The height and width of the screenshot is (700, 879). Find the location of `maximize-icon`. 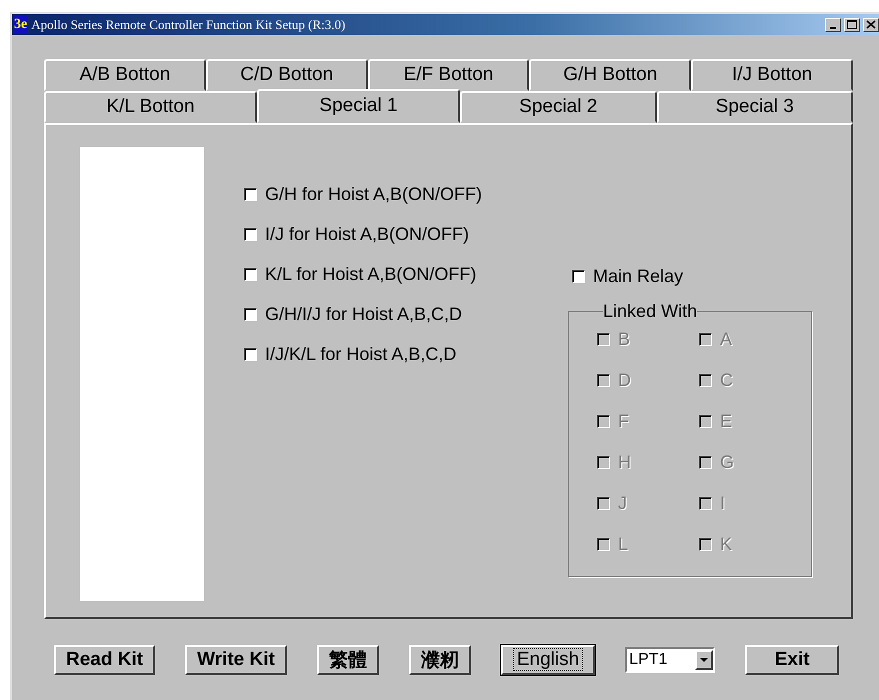

maximize-icon is located at coordinates (852, 24).